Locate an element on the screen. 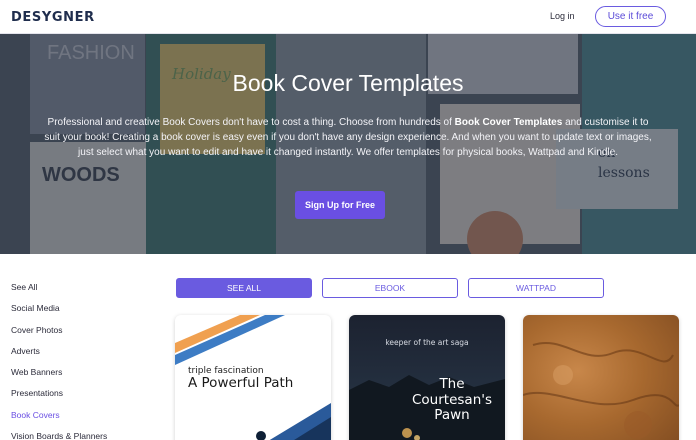 Image resolution: width=696 pixels, height=440 pixels. tab-wattpad: WATTPAD is located at coordinates (536, 288).